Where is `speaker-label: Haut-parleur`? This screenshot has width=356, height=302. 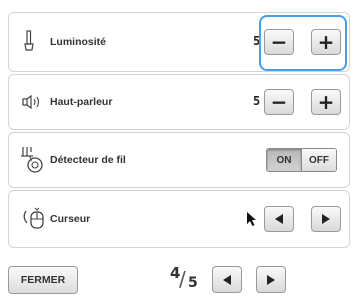
speaker-label: Haut-parleur is located at coordinates (81, 102).